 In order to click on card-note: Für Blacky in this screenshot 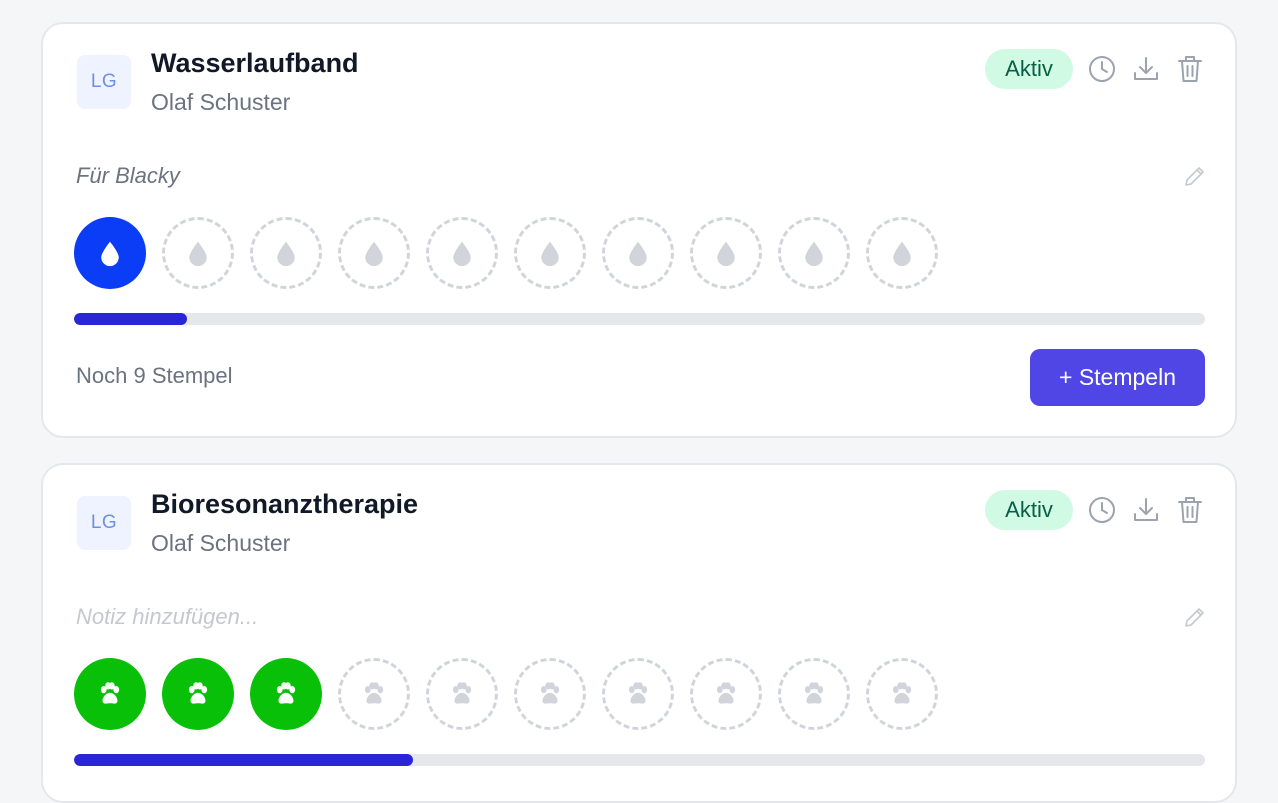, I will do `click(128, 176)`.